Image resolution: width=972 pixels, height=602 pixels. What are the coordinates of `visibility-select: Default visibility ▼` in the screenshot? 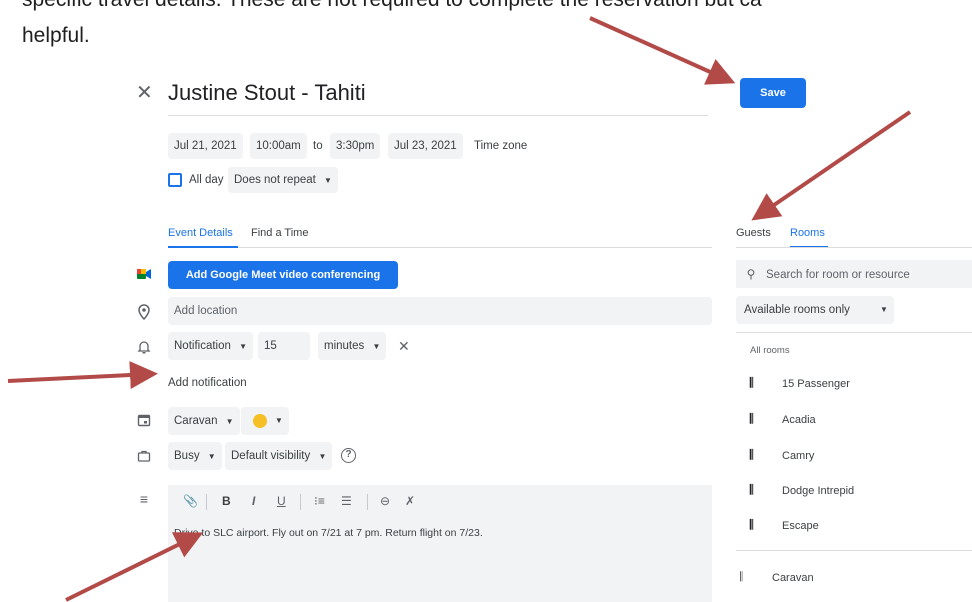 It's located at (279, 456).